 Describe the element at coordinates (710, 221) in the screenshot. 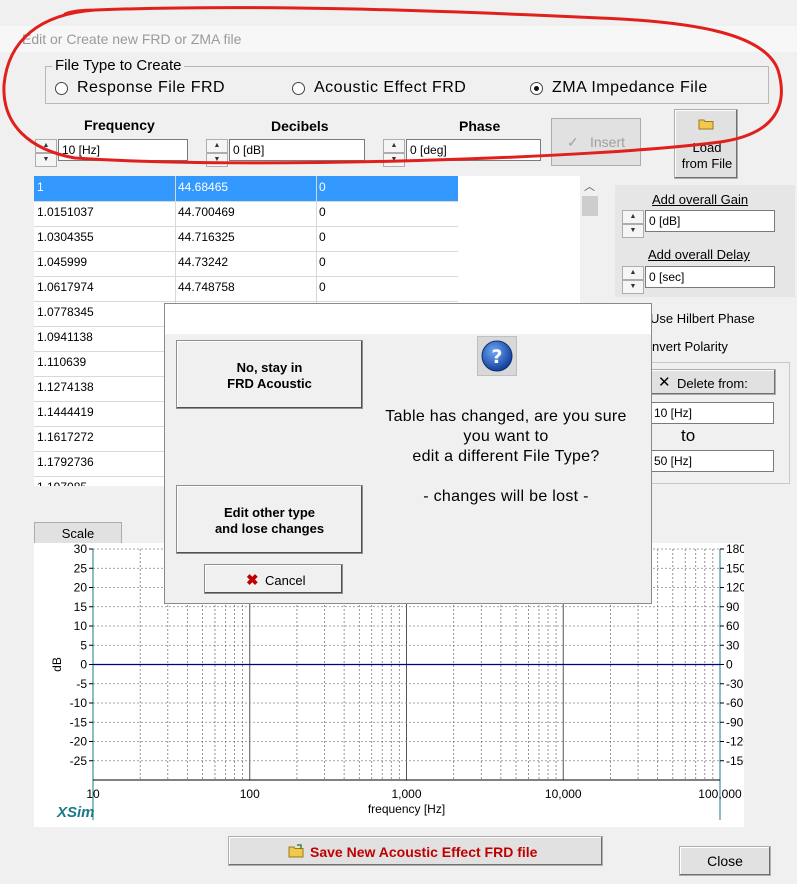

I see `gain-input: 0 [dB]` at that location.